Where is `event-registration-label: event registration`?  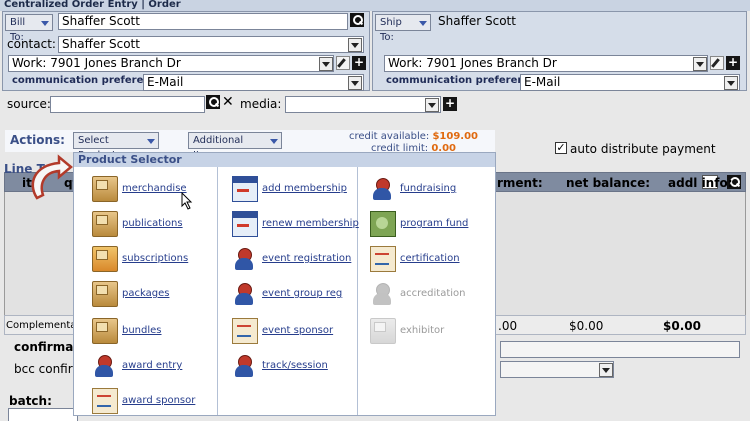 event-registration-label: event registration is located at coordinates (307, 258).